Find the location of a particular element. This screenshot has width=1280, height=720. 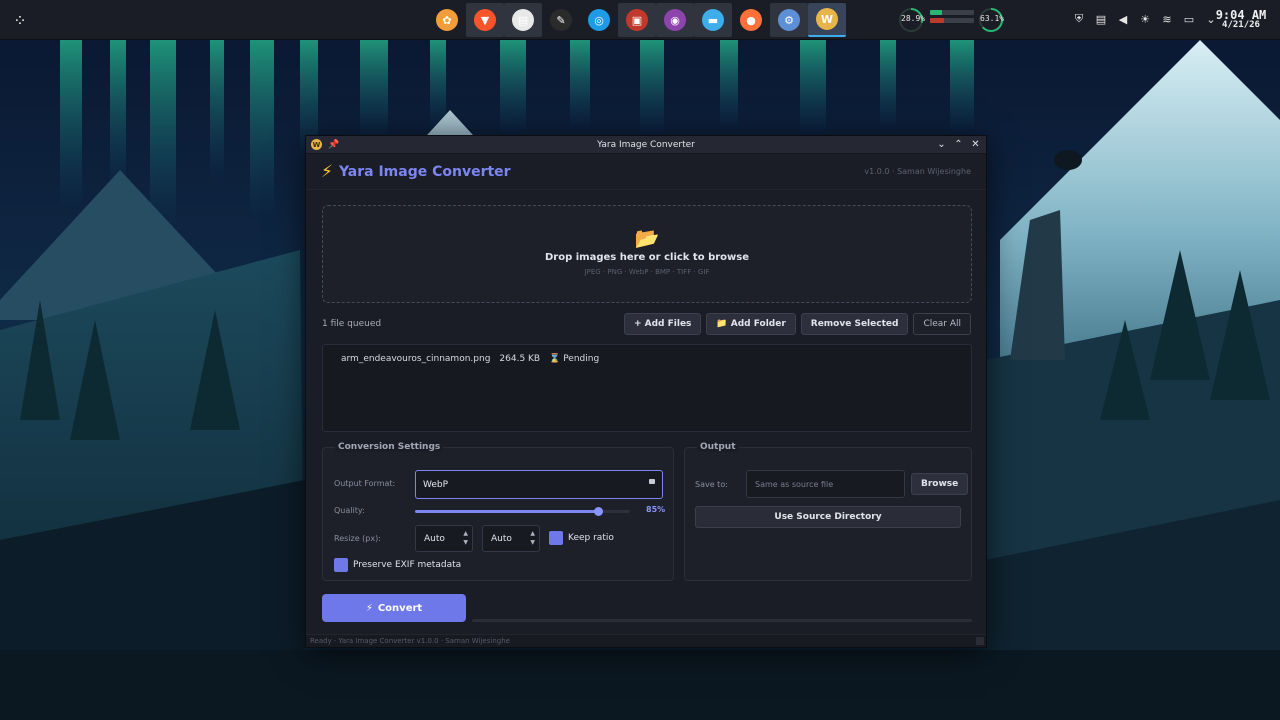

resize-label: Resize (px): is located at coordinates (357, 538).